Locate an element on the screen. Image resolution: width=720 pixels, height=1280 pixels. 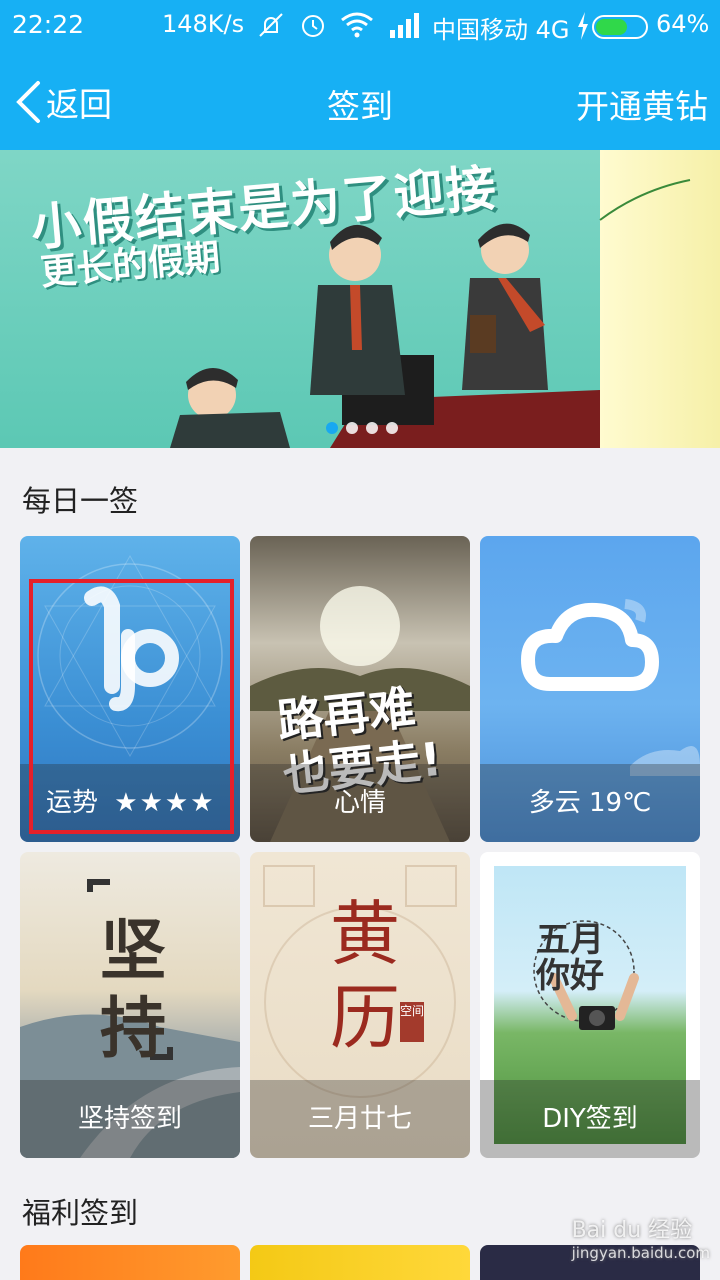
pagination-dot-active is located at coordinates (332, 428).